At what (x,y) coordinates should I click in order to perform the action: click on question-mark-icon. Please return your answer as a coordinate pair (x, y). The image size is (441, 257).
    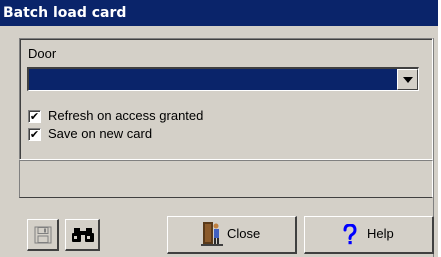
    Looking at the image, I should click on (350, 234).